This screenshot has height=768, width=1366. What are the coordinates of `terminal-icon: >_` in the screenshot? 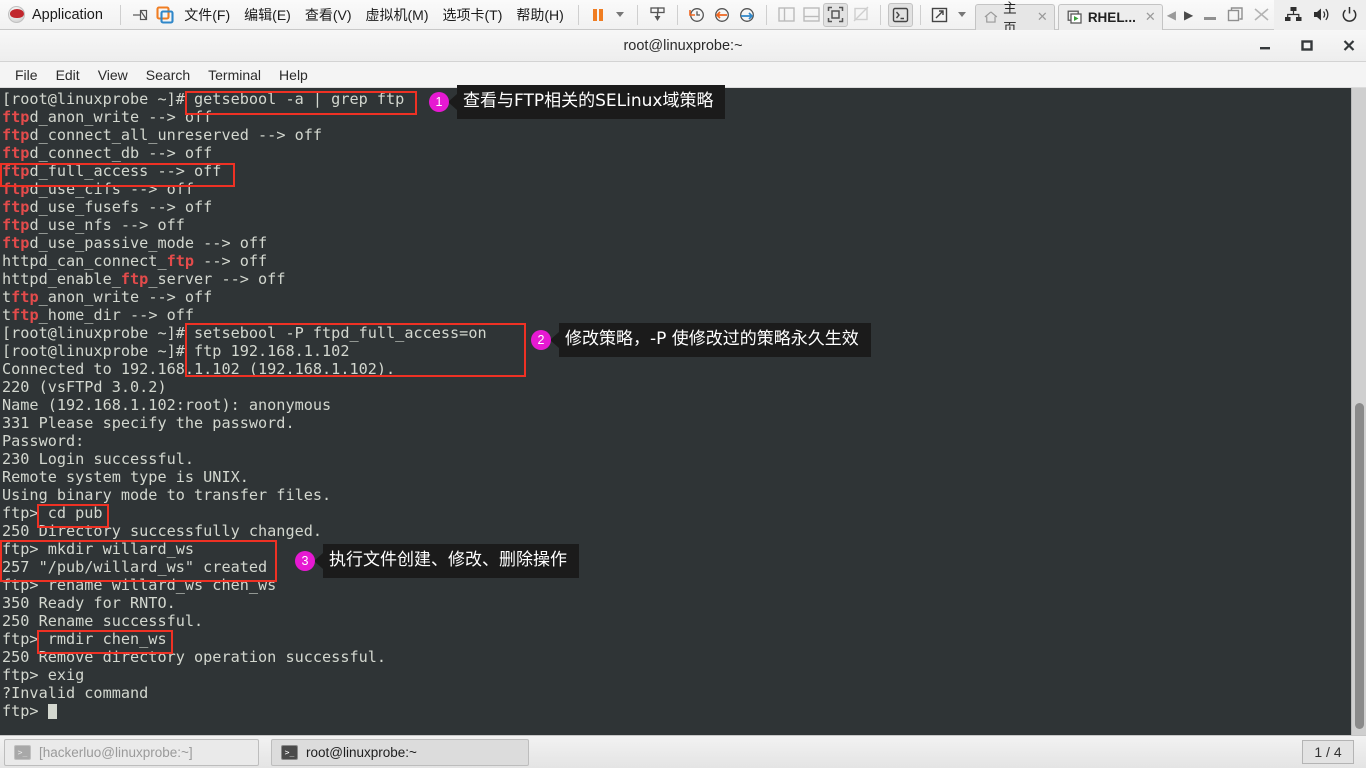 It's located at (289, 752).